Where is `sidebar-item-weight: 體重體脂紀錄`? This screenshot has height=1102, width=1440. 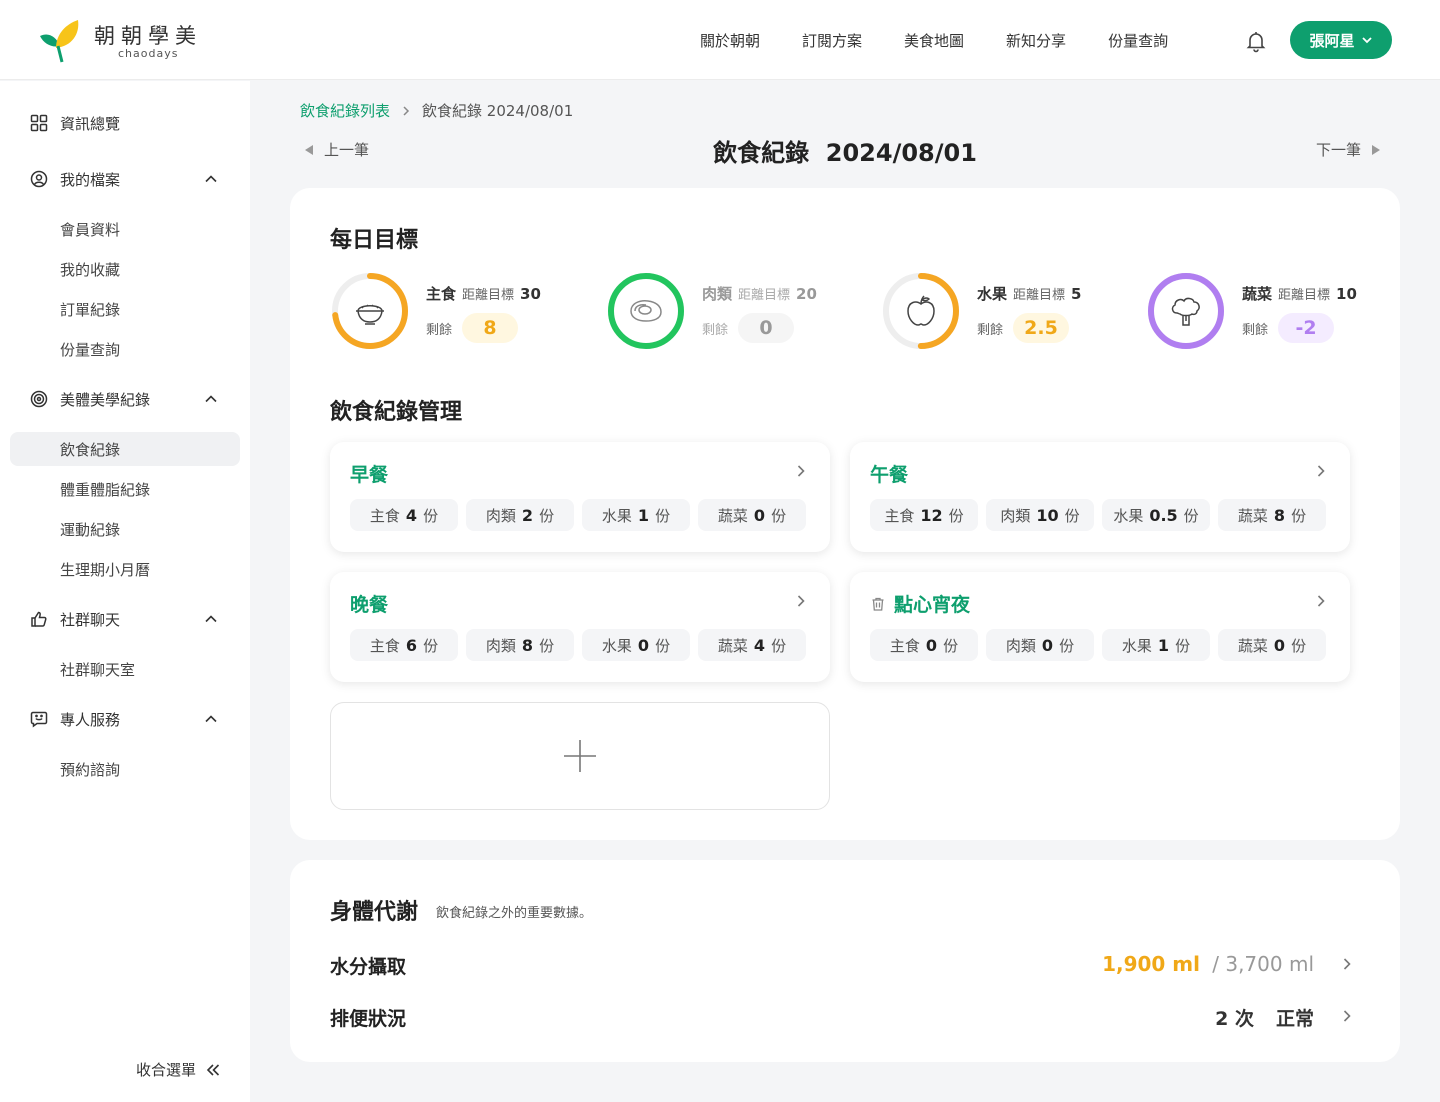 sidebar-item-weight: 體重體脂紀錄 is located at coordinates (105, 489).